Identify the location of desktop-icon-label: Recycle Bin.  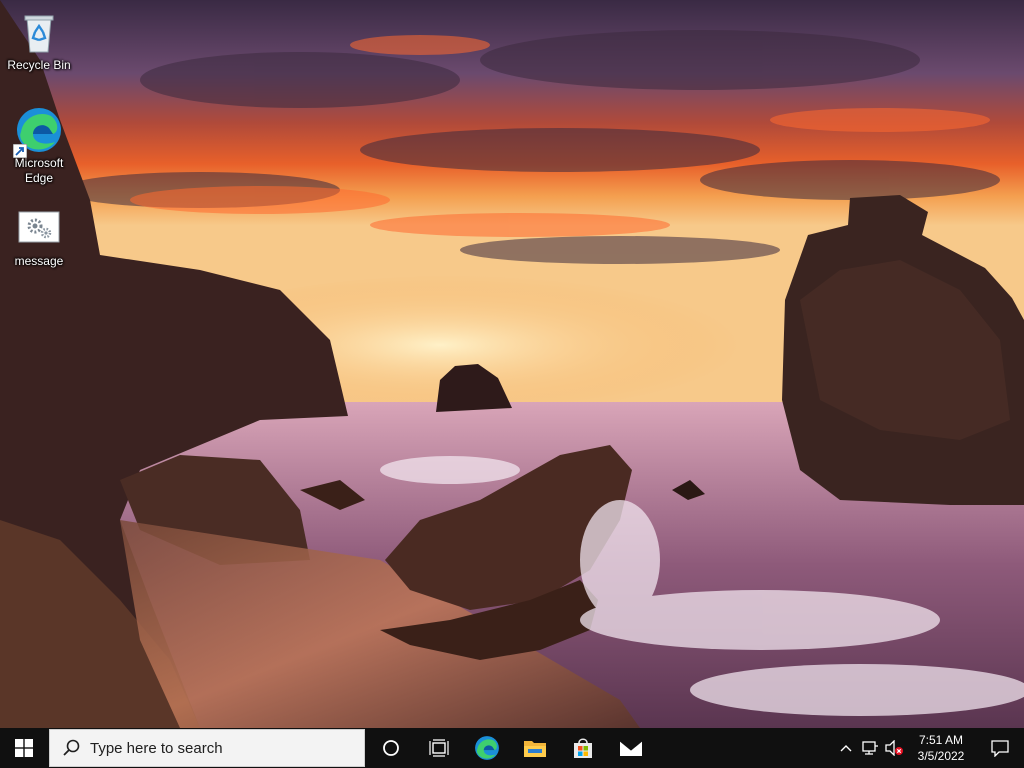
(39, 65).